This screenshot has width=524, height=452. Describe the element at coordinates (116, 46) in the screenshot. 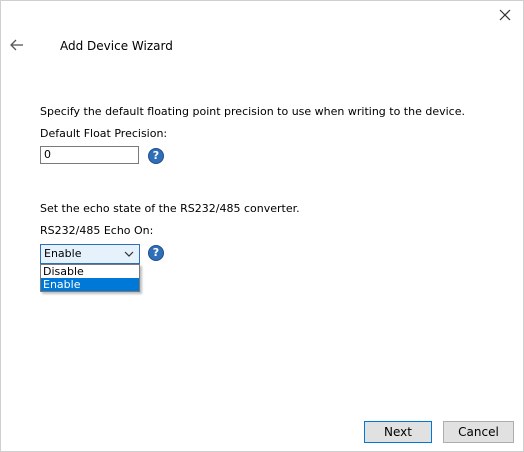

I see `wizard-title: Add Device Wizard` at that location.